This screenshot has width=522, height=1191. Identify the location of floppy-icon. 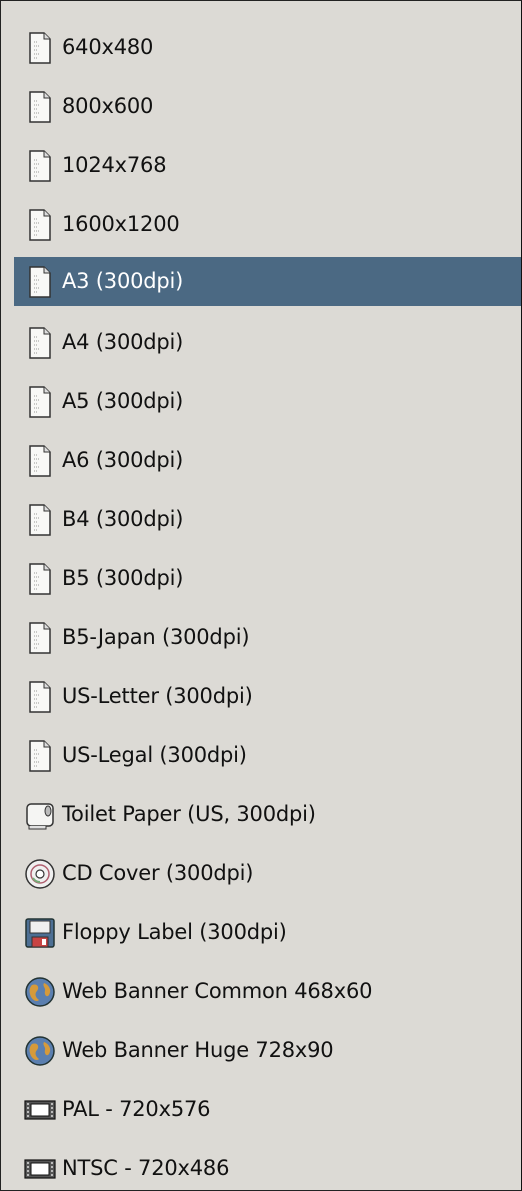
(40, 933).